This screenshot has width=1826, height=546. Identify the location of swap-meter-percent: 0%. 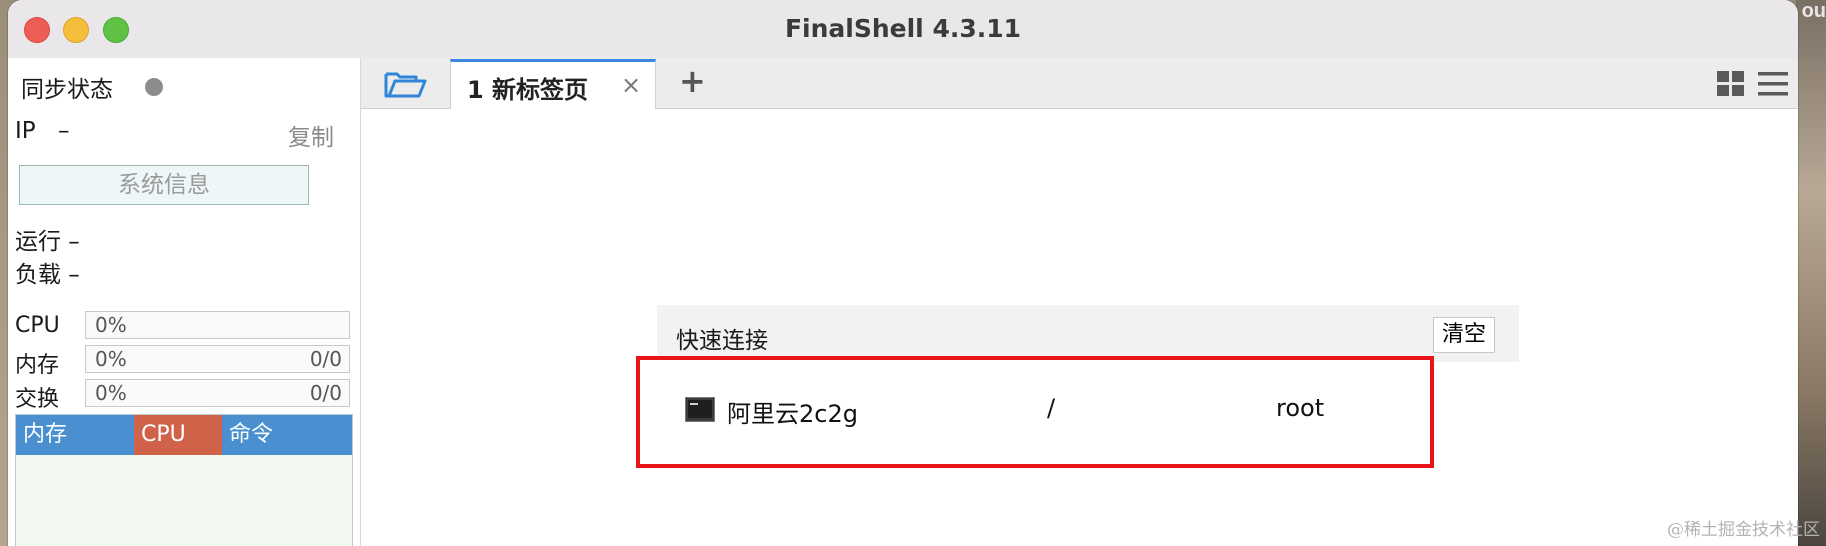
(111, 393).